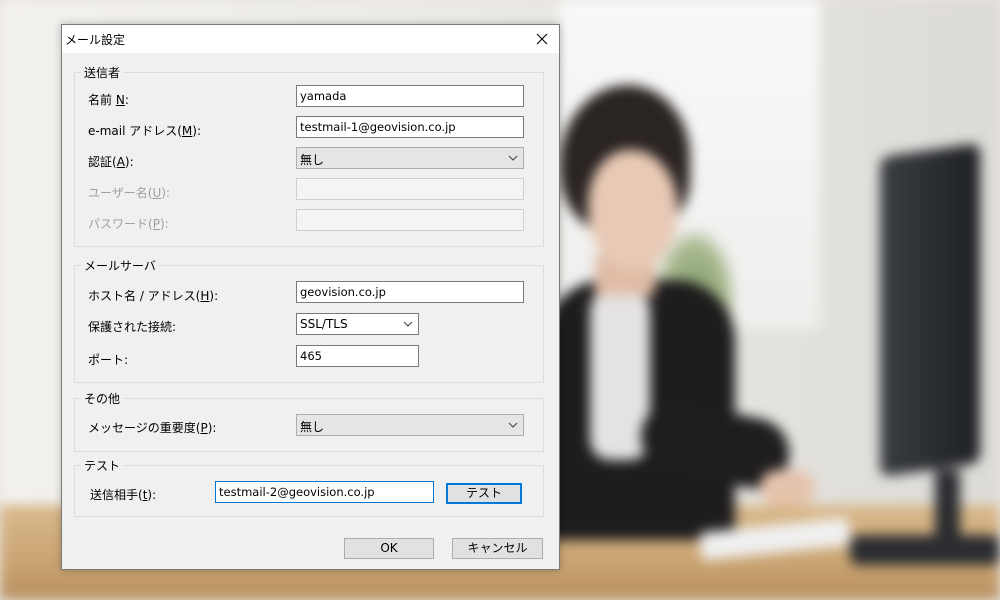  Describe the element at coordinates (120, 193) in the screenshot. I see `username-label-text: ユーザー名(` at that location.